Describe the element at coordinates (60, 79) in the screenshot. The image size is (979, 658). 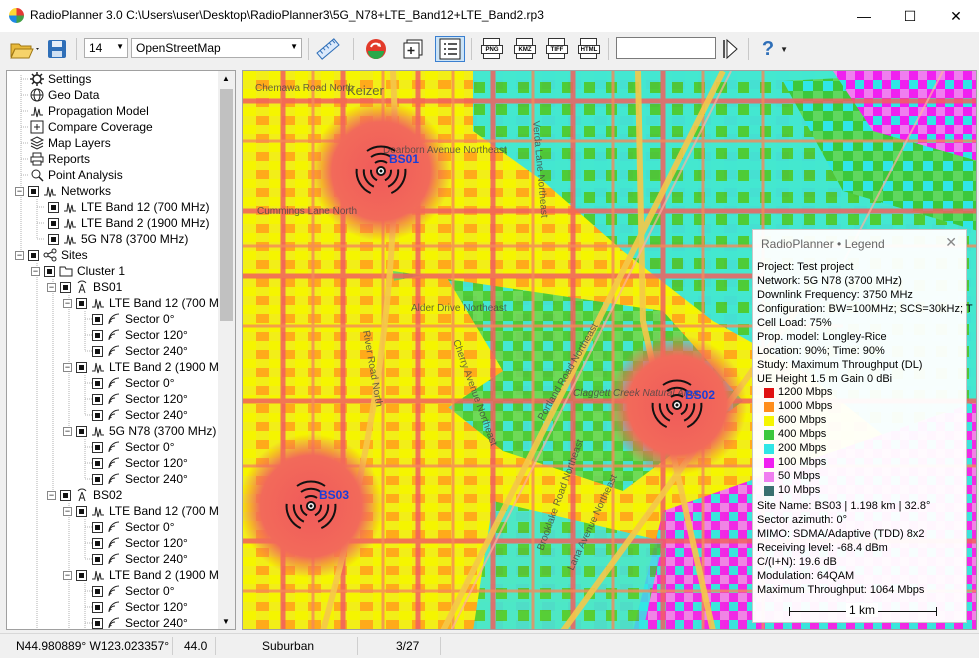
I see `tree-item: Settings` at that location.